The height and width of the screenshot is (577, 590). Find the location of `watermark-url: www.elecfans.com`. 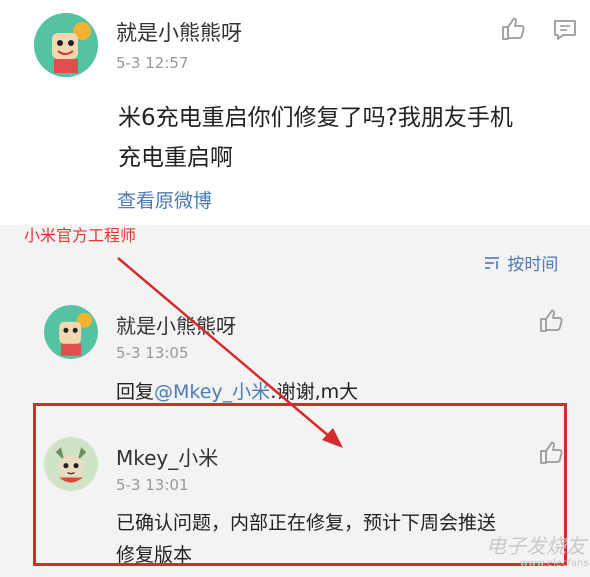

watermark-url: www.elecfans.com is located at coordinates (555, 563).